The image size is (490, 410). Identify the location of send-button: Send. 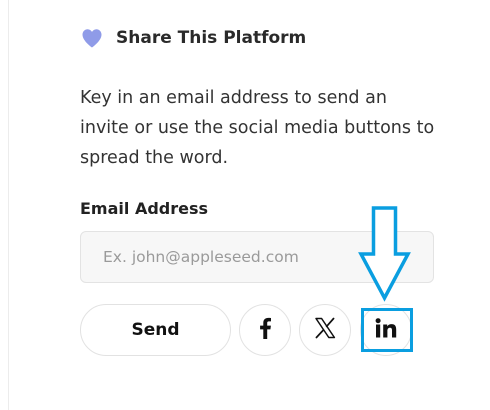
(155, 330).